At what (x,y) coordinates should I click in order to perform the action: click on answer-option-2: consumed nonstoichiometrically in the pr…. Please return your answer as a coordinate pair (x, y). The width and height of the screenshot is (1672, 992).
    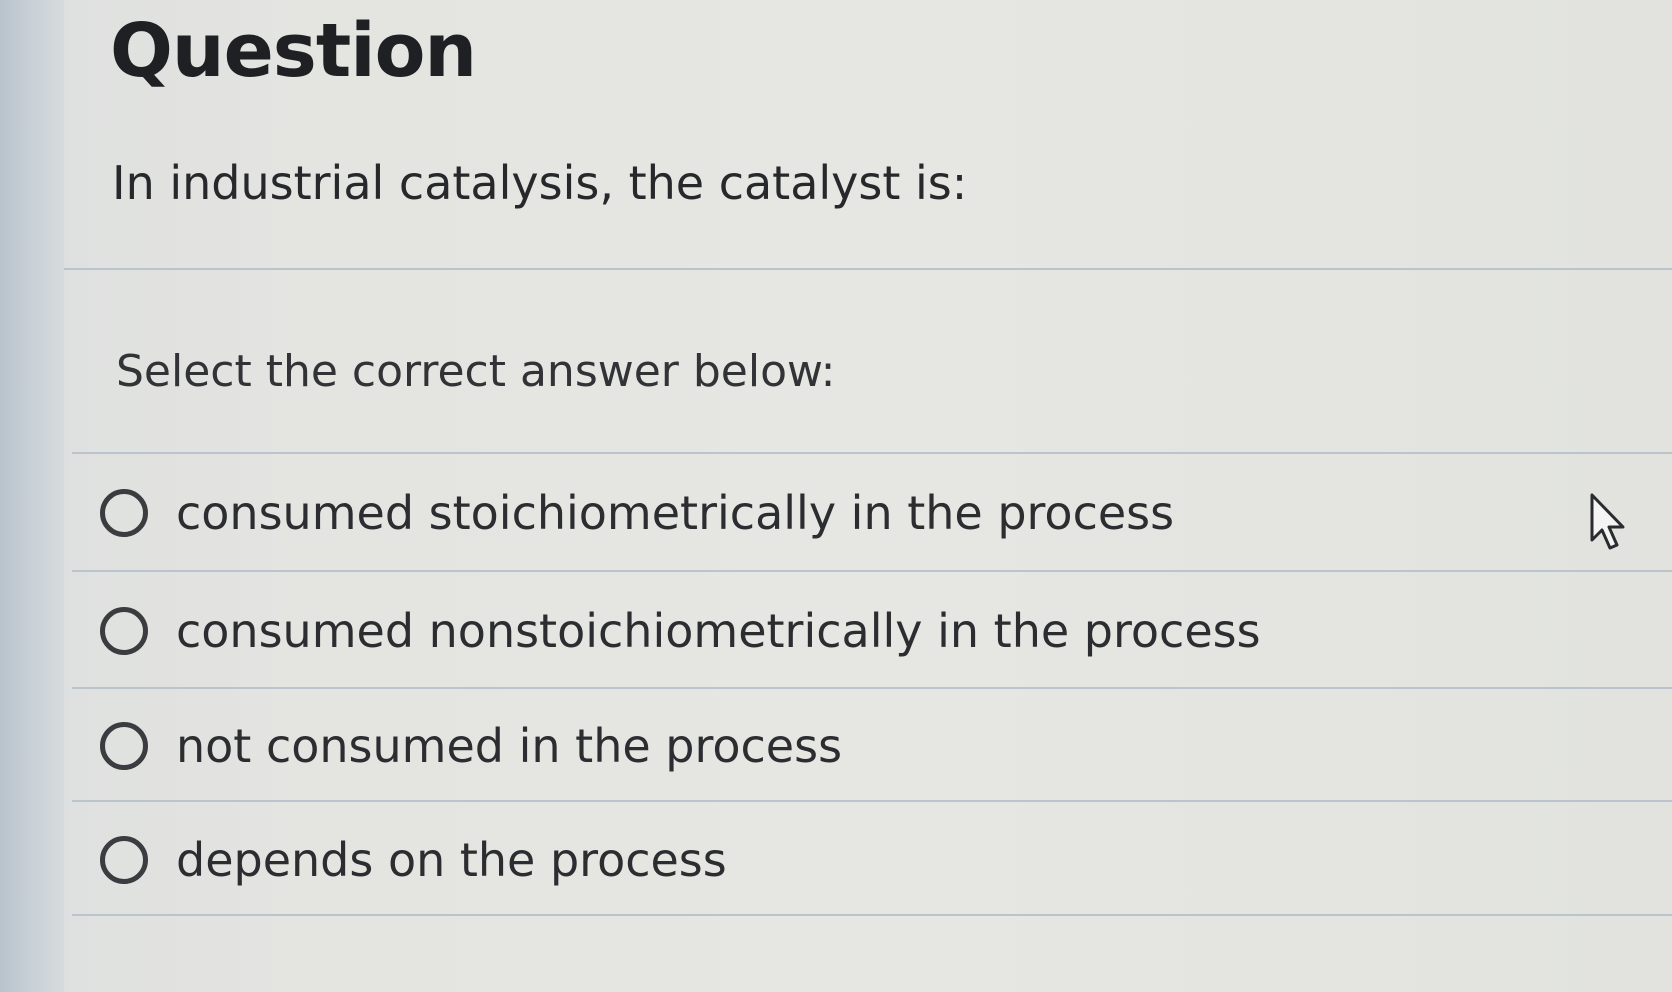
    Looking at the image, I should click on (880, 631).